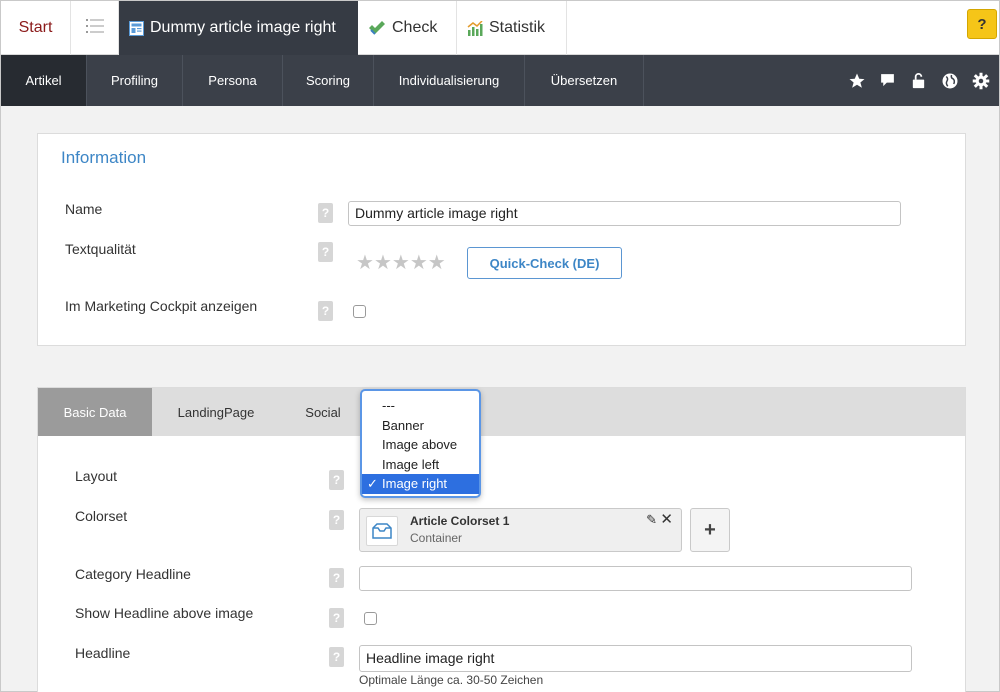  Describe the element at coordinates (635, 578) in the screenshot. I see `category-headline-input` at that location.